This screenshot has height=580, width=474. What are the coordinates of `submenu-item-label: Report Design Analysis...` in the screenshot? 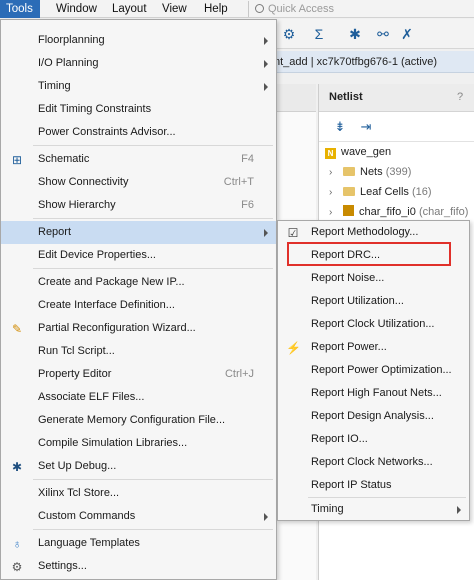 It's located at (372, 416).